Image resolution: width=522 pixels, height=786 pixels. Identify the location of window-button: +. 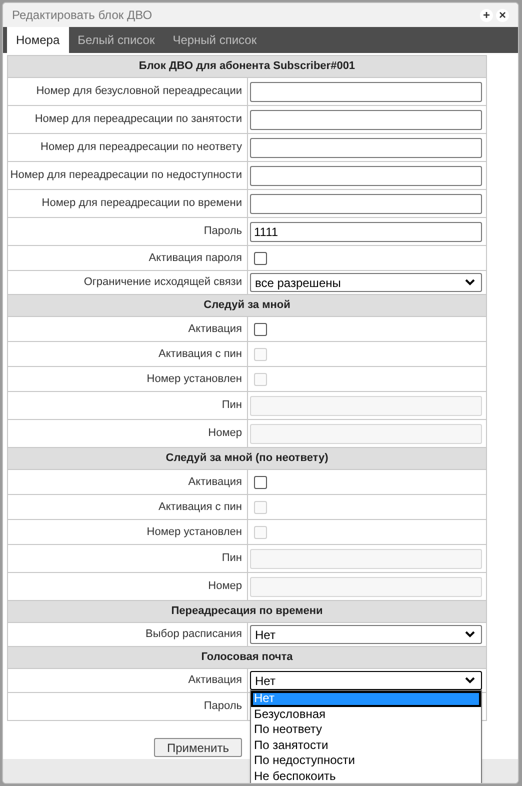
(486, 15).